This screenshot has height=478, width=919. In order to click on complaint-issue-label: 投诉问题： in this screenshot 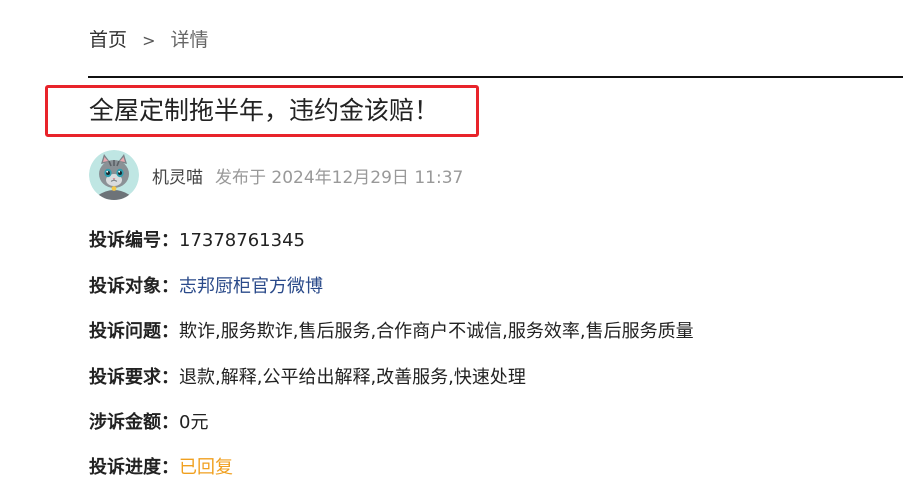, I will do `click(134, 331)`.